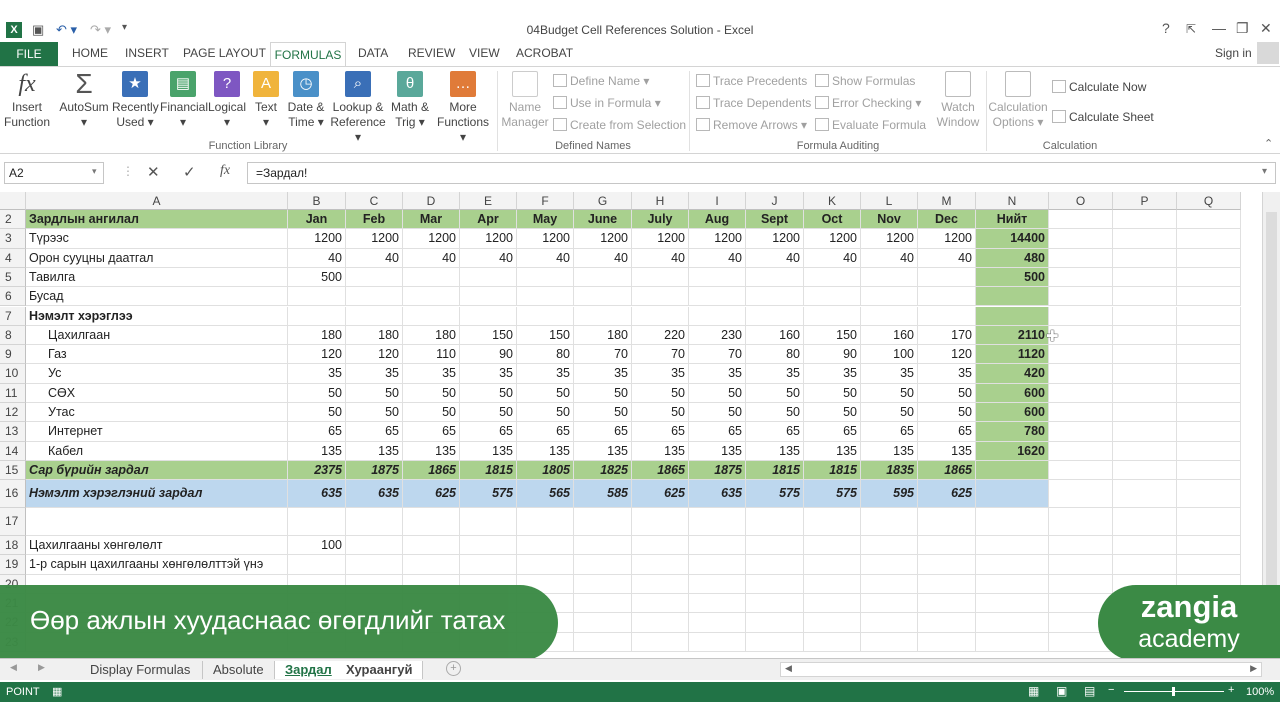  Describe the element at coordinates (488, 201) in the screenshot. I see `column-header-e: E` at that location.